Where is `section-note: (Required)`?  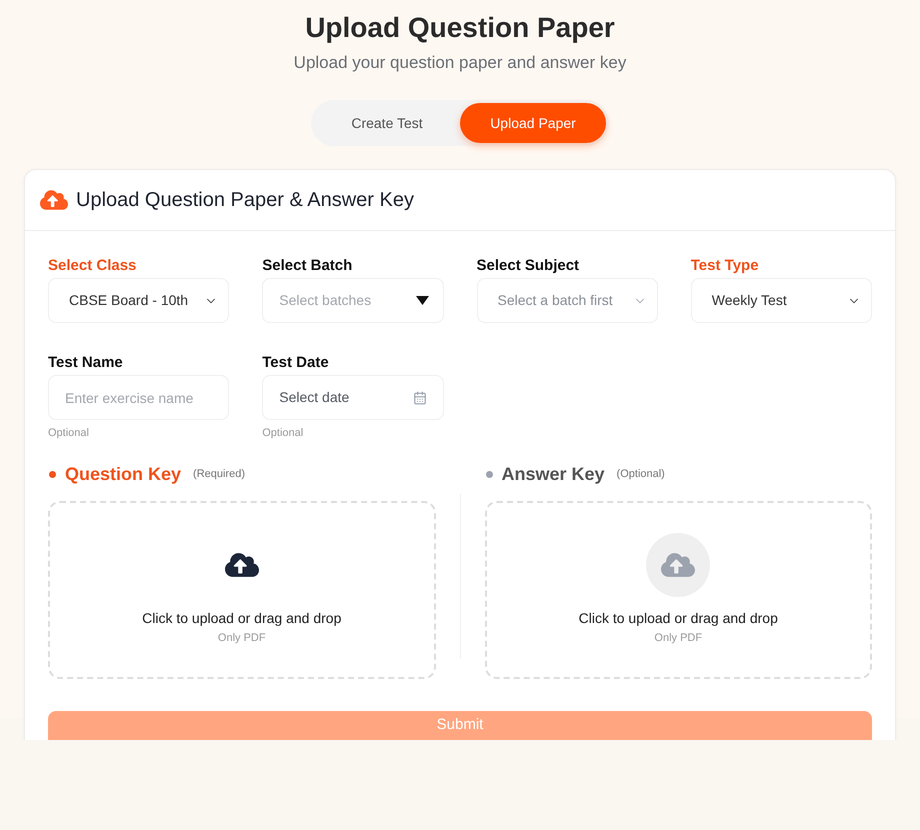 section-note: (Required) is located at coordinates (219, 474).